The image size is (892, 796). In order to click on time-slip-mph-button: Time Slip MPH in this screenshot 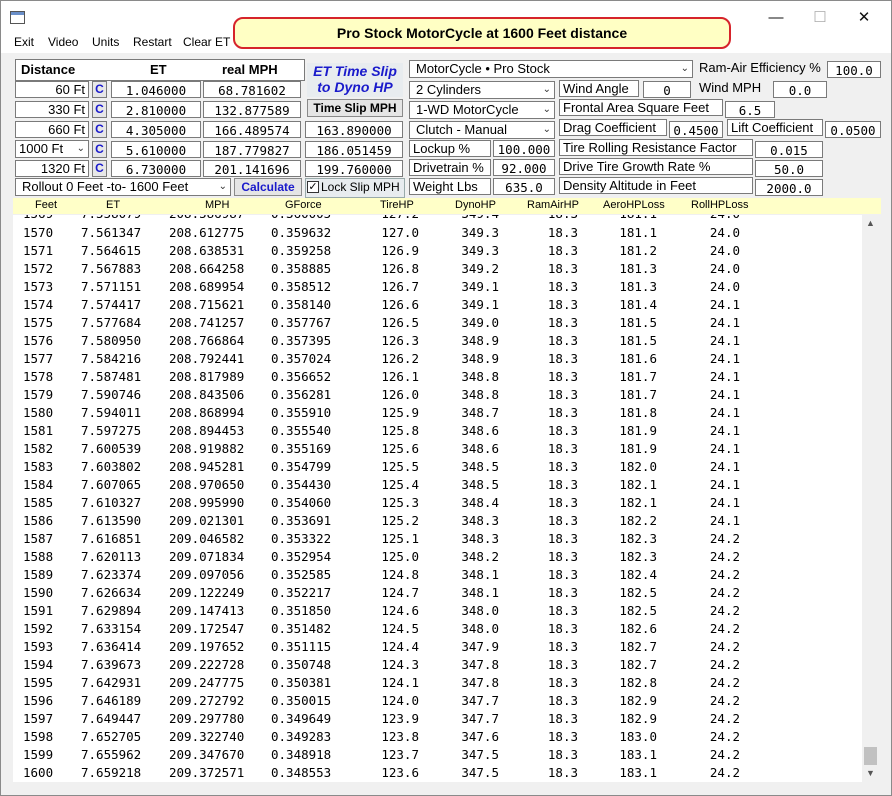, I will do `click(355, 108)`.